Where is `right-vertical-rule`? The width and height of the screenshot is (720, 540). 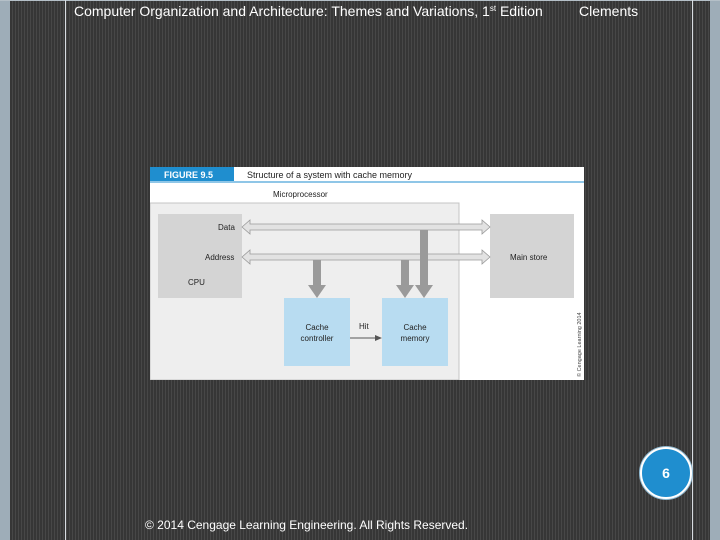 right-vertical-rule is located at coordinates (692, 270).